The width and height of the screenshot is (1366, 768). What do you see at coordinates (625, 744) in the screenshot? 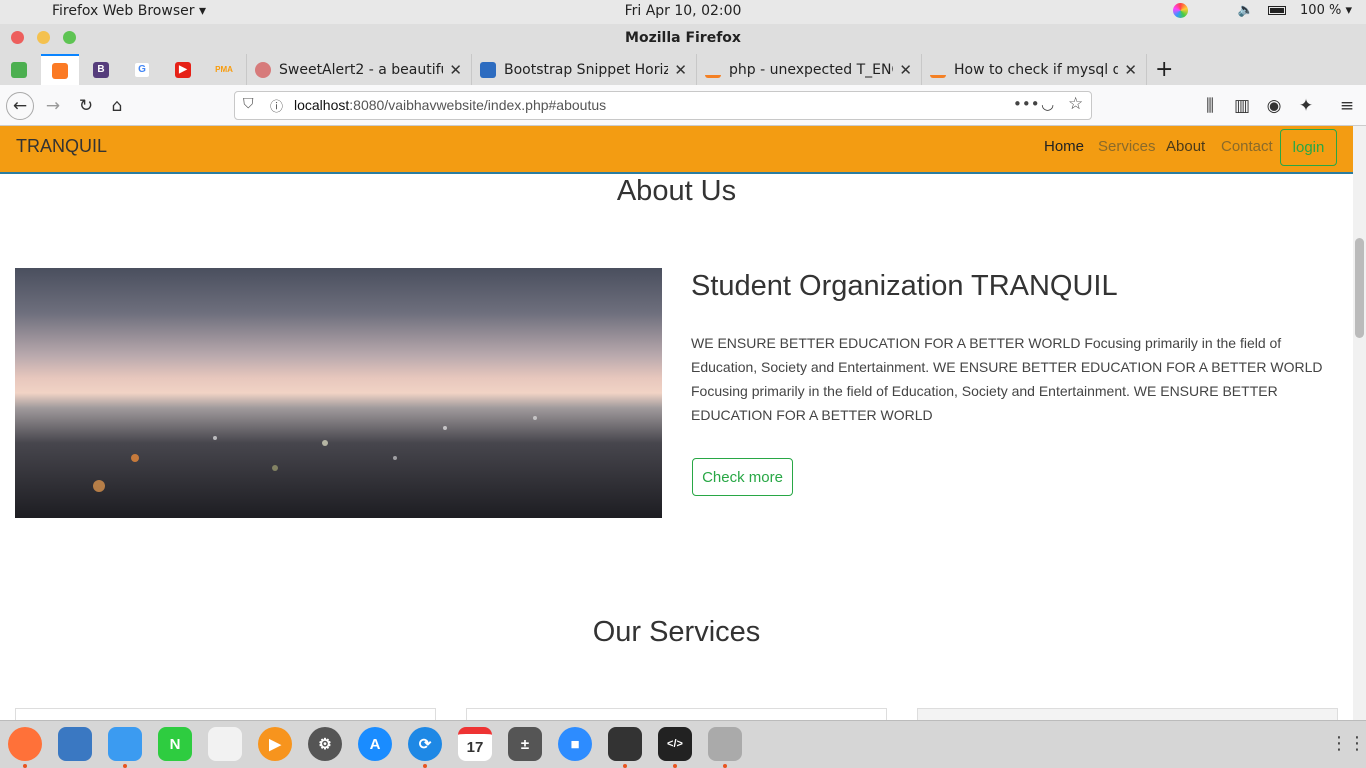
I see `terminal-icon` at bounding box center [625, 744].